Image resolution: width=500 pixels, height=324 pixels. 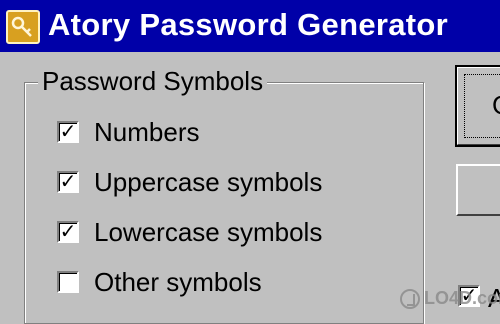 I want to click on watermark: LO4D.com, so click(x=450, y=298).